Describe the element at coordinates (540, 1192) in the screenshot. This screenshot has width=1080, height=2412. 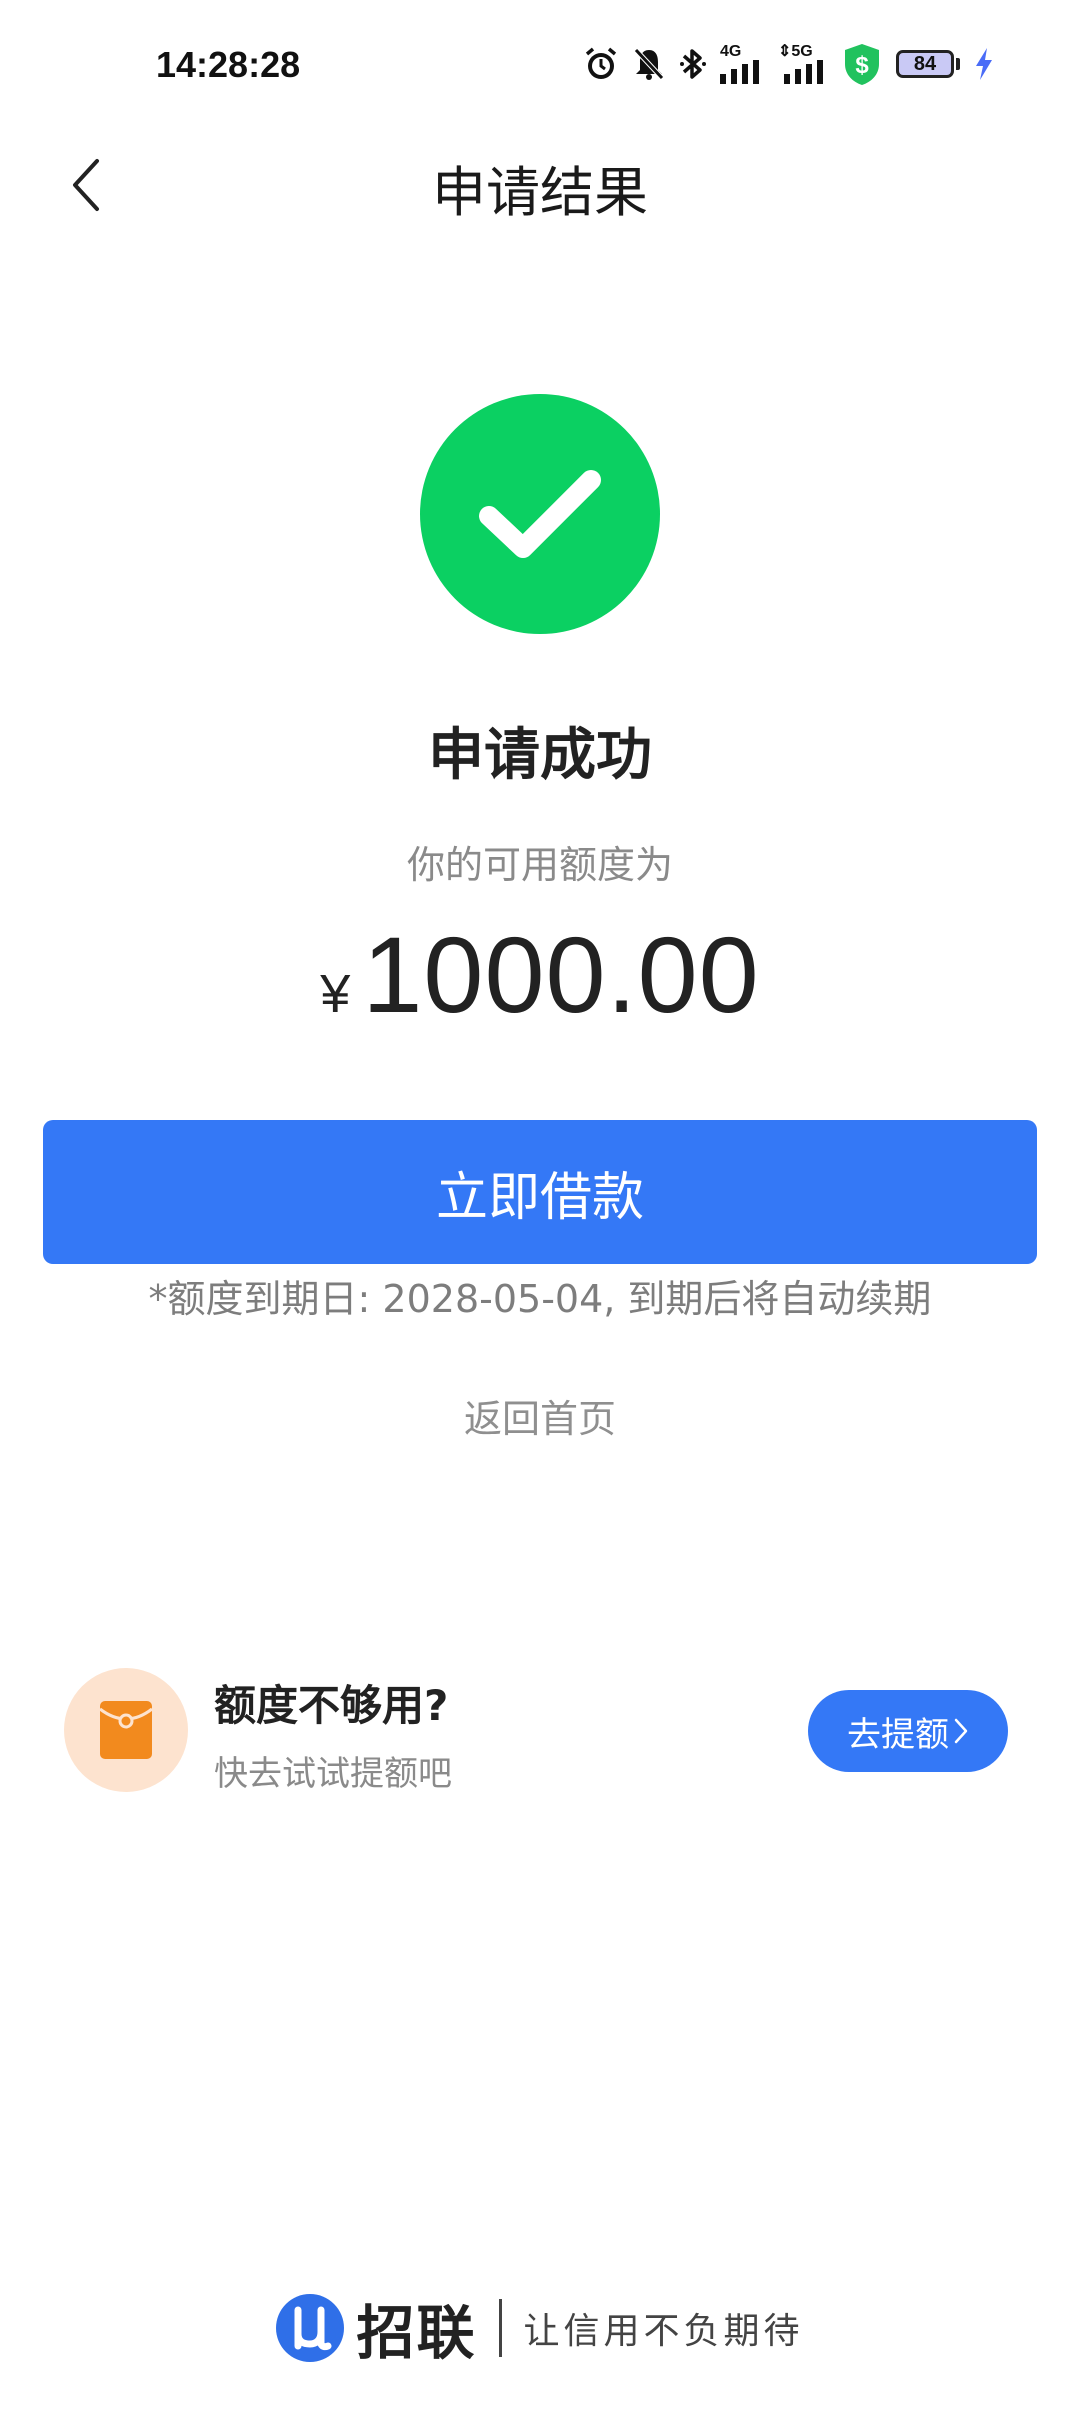
I see `borrow-now-button: 立即借款` at that location.